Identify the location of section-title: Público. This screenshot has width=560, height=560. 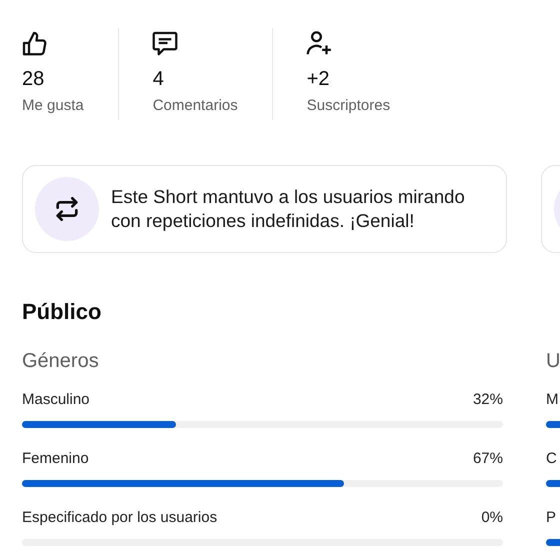
(62, 312).